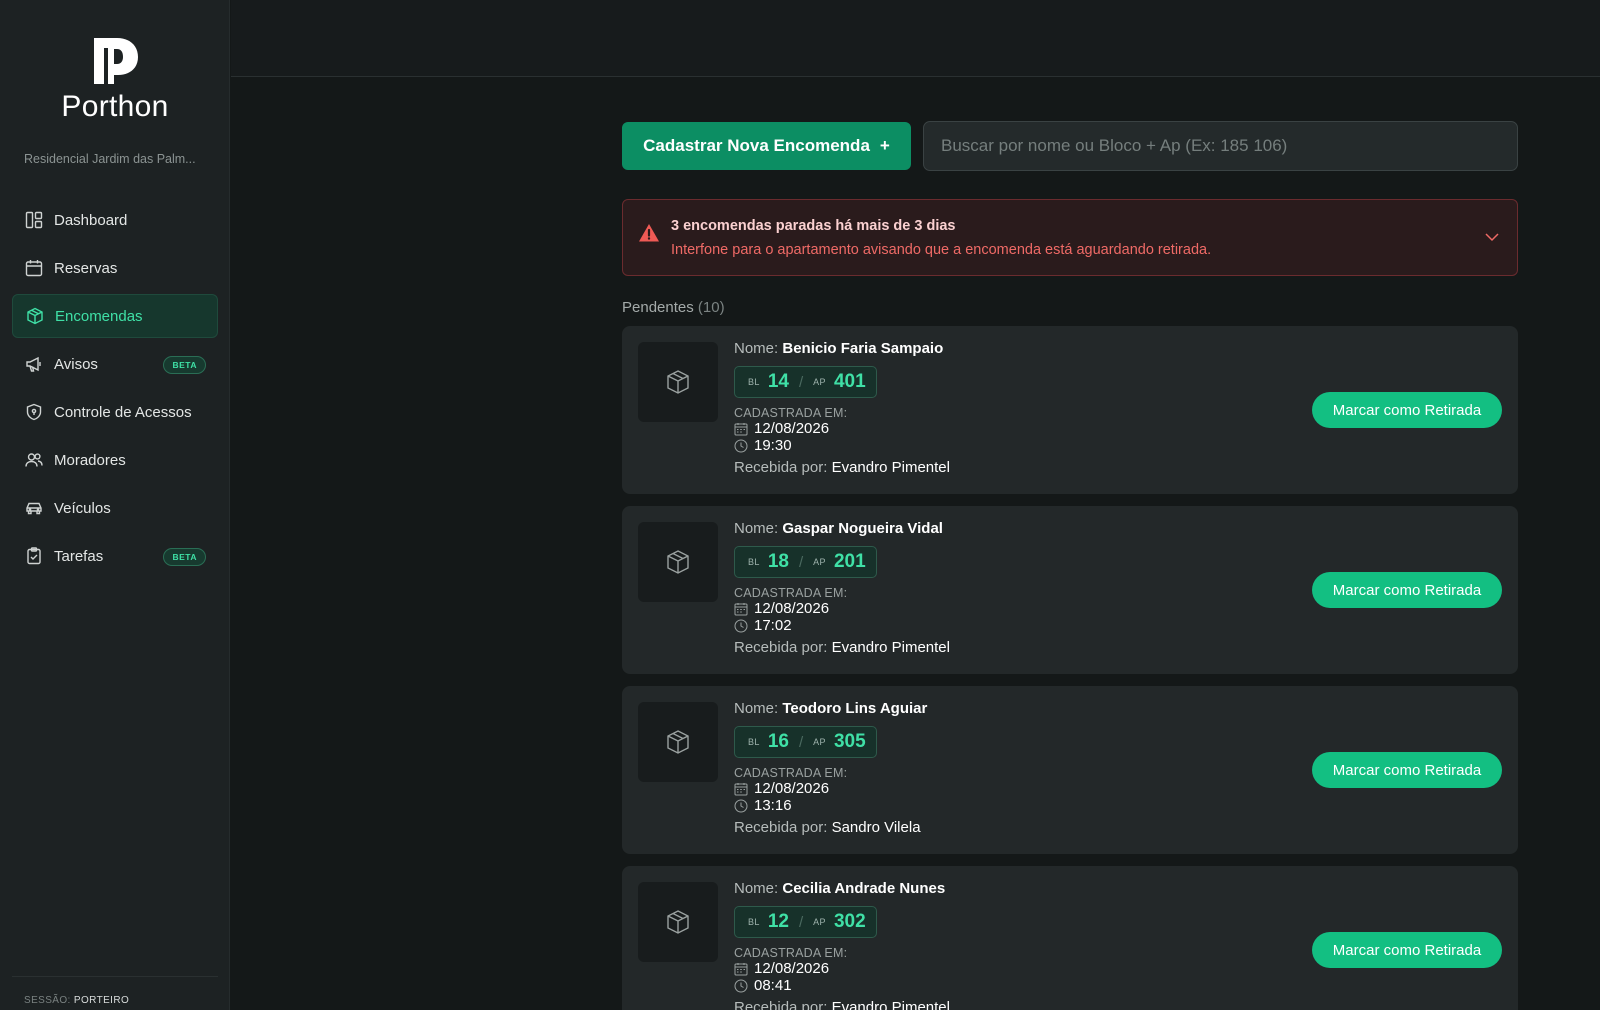 This screenshot has height=1010, width=1600. I want to click on sidebar-item-dashboard: Dashboard, so click(115, 220).